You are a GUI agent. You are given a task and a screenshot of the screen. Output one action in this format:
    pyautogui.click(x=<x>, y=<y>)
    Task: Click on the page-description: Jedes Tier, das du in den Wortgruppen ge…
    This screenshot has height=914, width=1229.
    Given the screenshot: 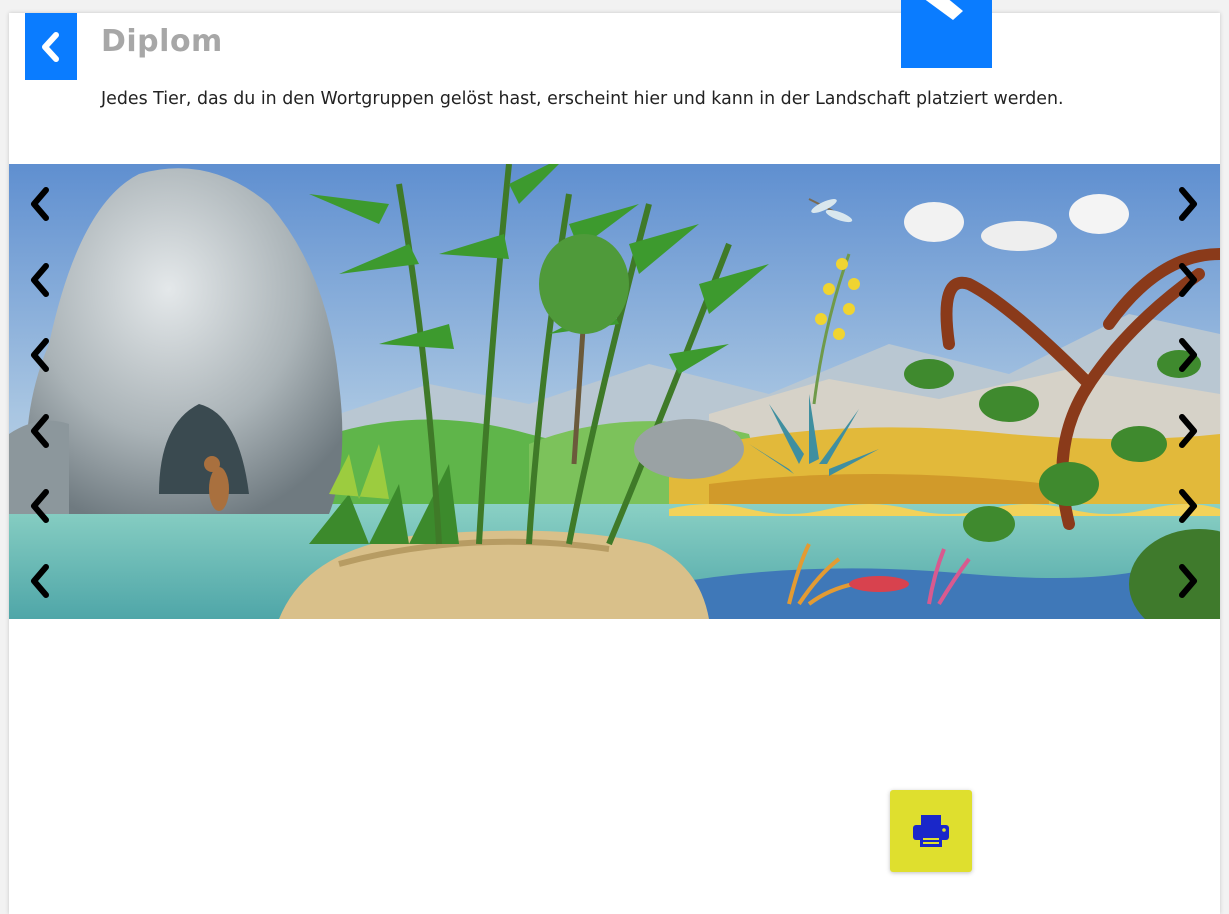 What is the action you would take?
    pyautogui.click(x=582, y=99)
    